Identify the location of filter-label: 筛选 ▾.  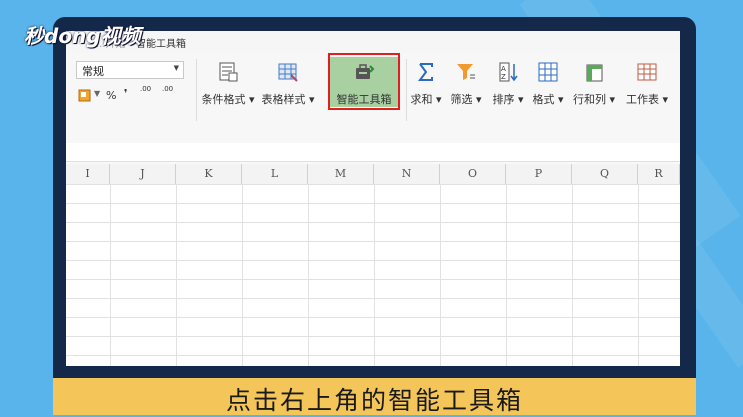
(466, 99).